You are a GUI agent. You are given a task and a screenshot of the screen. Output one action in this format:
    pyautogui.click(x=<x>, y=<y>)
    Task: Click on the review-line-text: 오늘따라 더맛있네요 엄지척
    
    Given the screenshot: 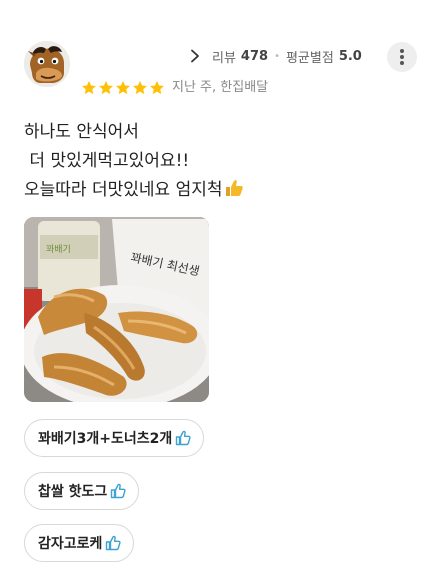 What is the action you would take?
    pyautogui.click(x=123, y=190)
    